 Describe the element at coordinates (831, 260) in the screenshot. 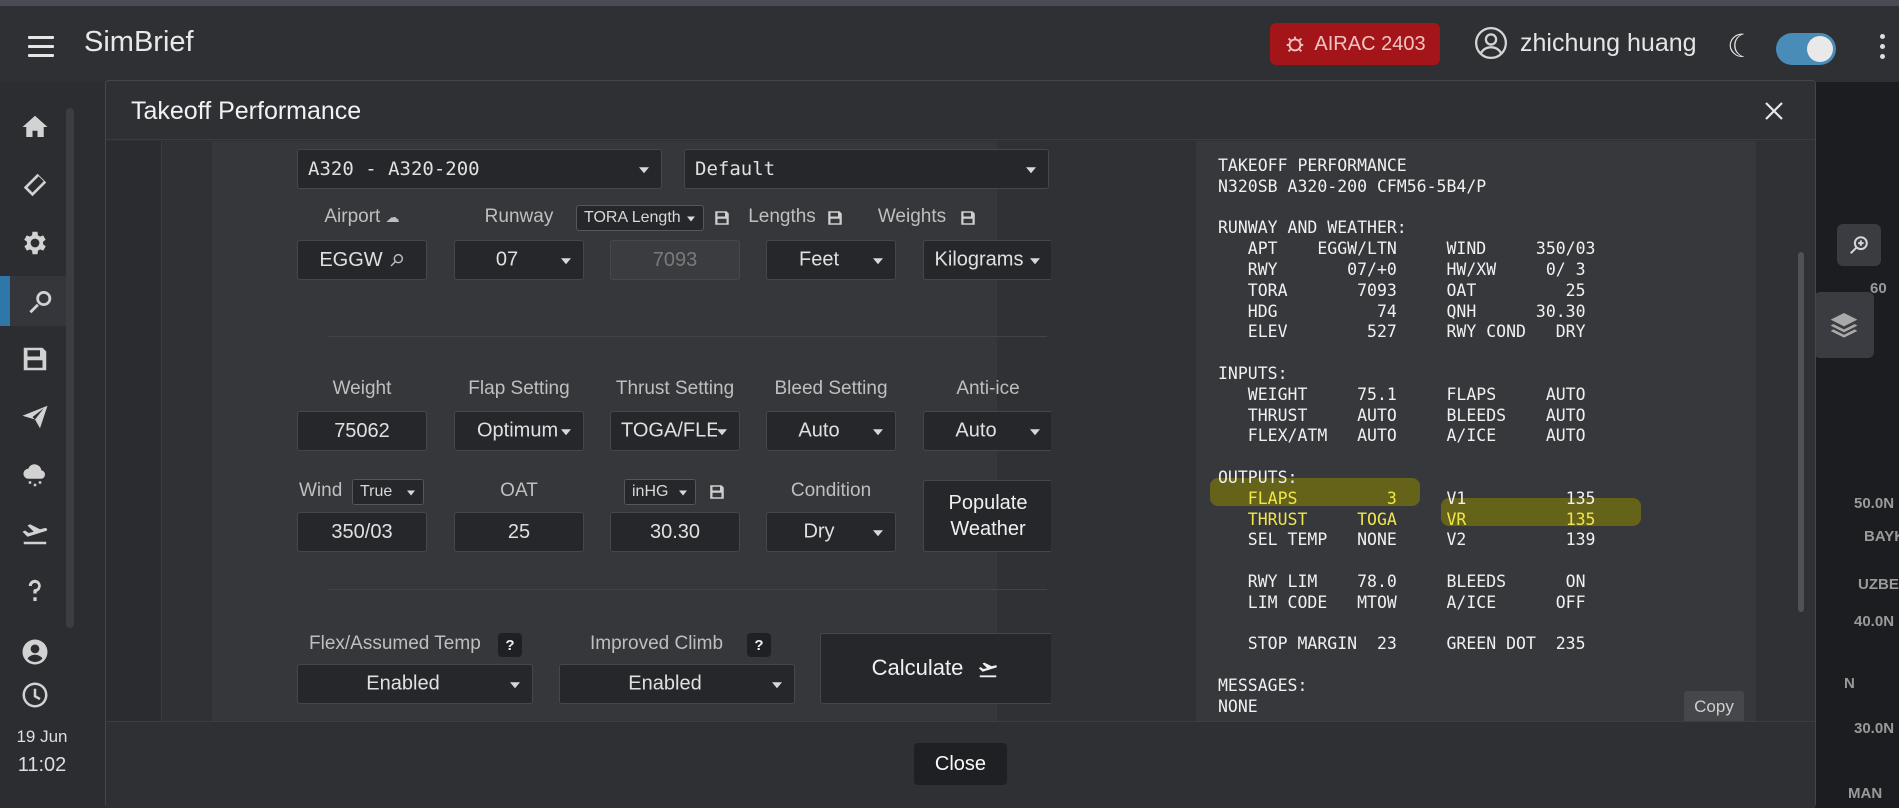

I see `lengths-unit-select: Feet` at that location.